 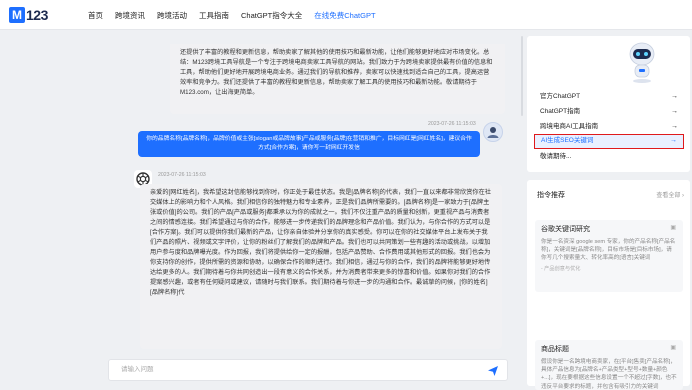 I want to click on card-title: 谷歌关键词研究, so click(x=565, y=229).